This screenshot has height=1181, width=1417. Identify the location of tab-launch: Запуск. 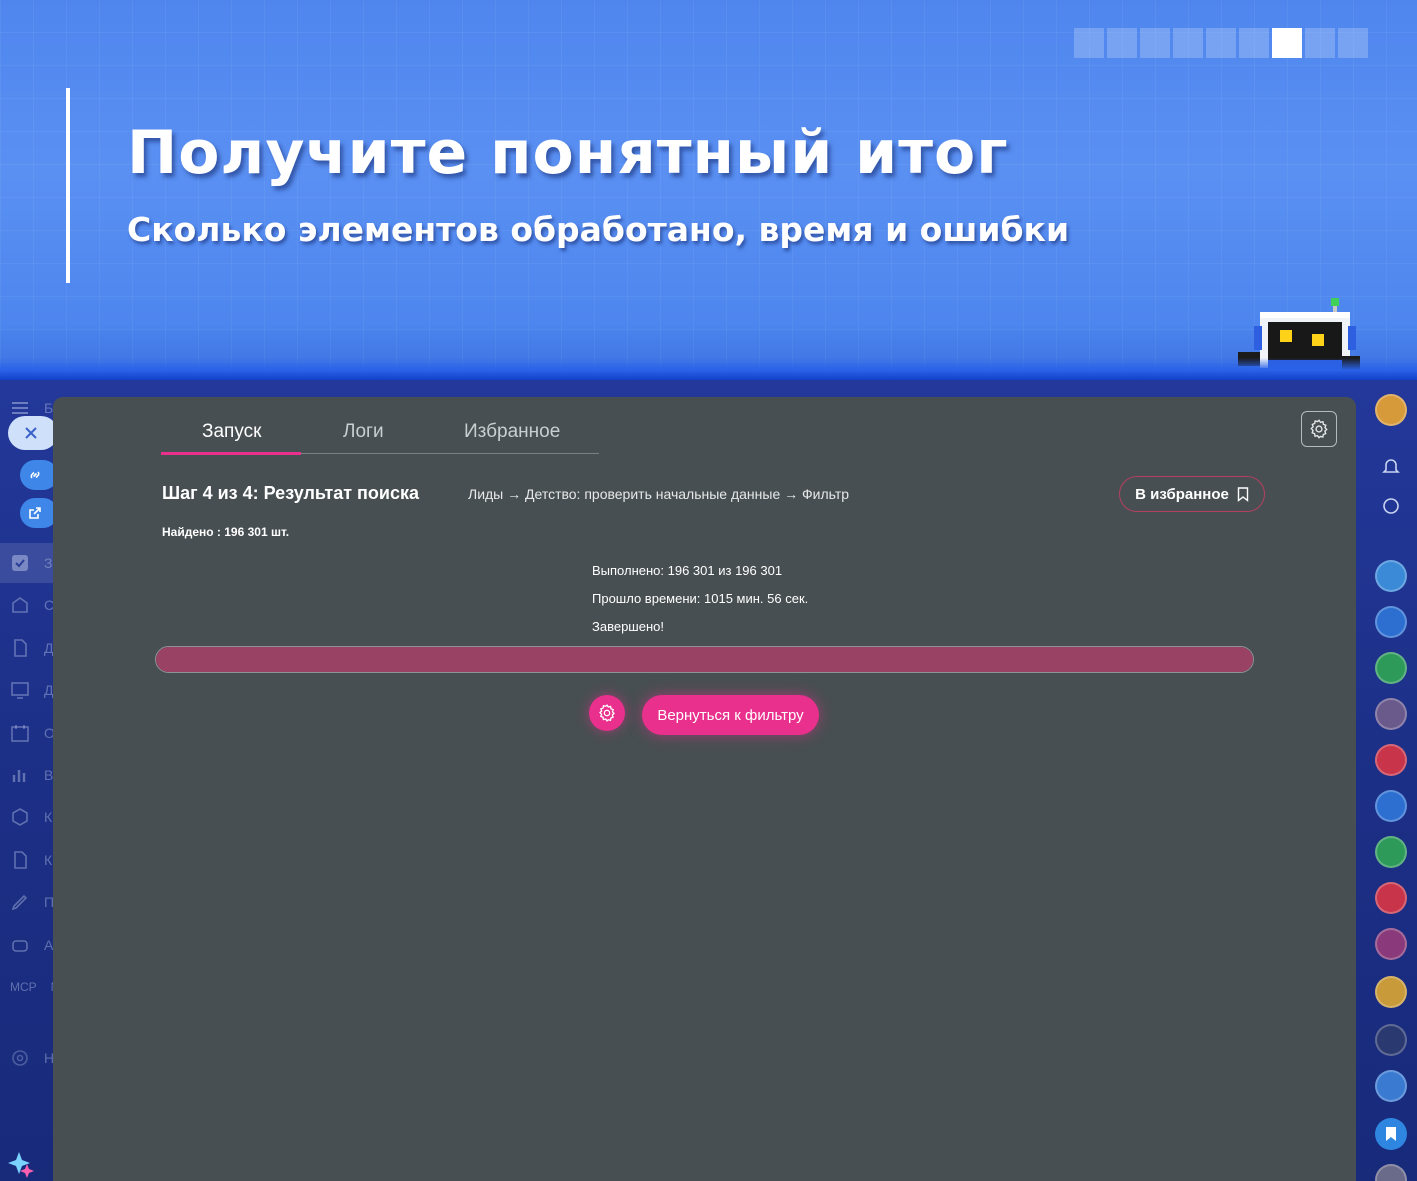
(231, 432).